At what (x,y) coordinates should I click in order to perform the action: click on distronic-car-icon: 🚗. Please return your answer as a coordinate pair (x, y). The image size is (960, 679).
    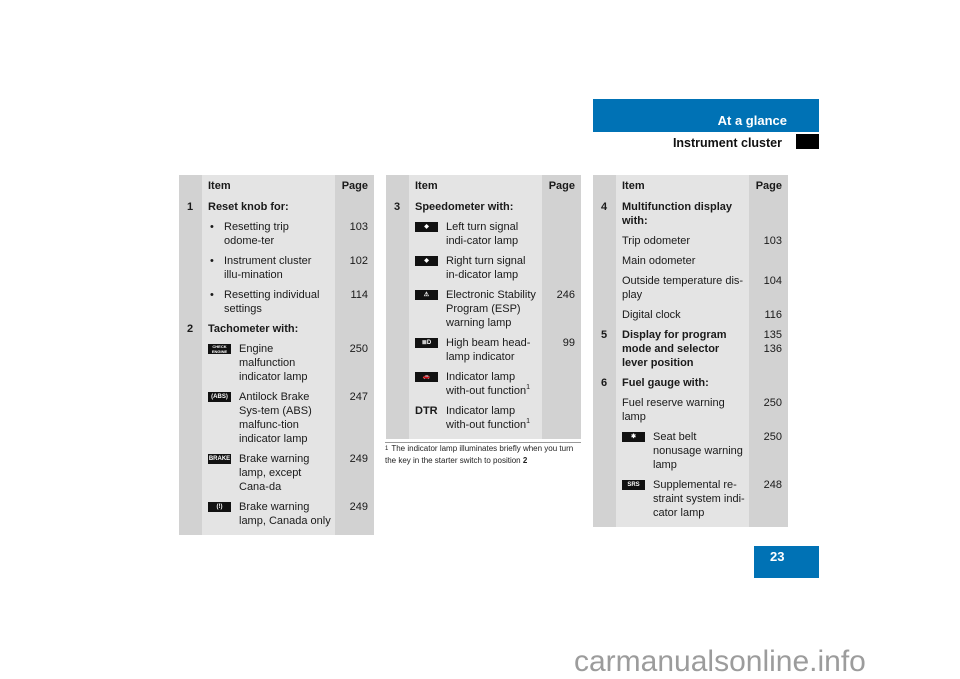
    Looking at the image, I should click on (426, 377).